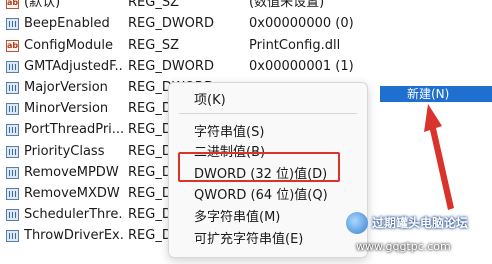  What do you see at coordinates (419, 237) in the screenshot?
I see `watermark: 过期罐头电脑论坛 www.gqgtpc.com` at bounding box center [419, 237].